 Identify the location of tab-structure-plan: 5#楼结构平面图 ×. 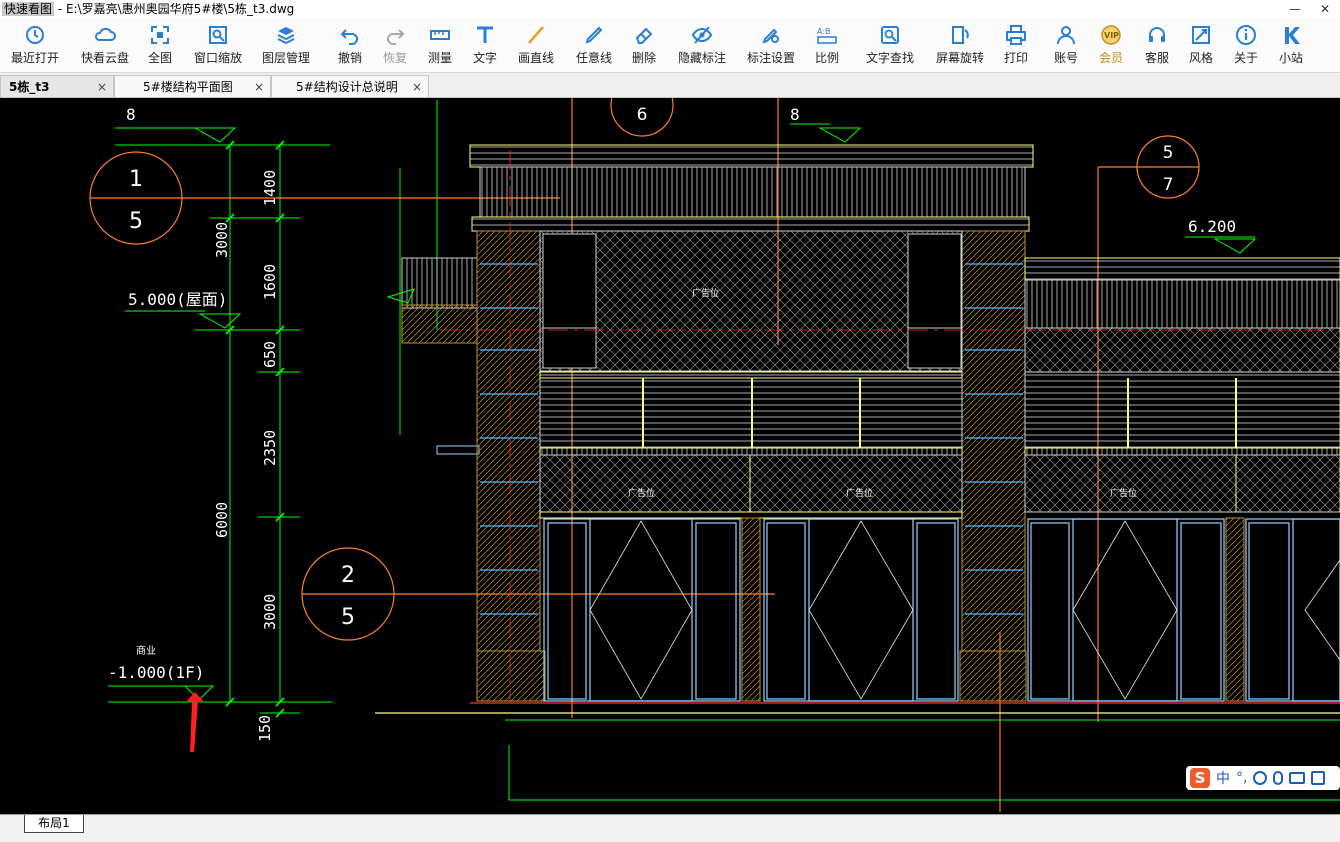
(192, 86).